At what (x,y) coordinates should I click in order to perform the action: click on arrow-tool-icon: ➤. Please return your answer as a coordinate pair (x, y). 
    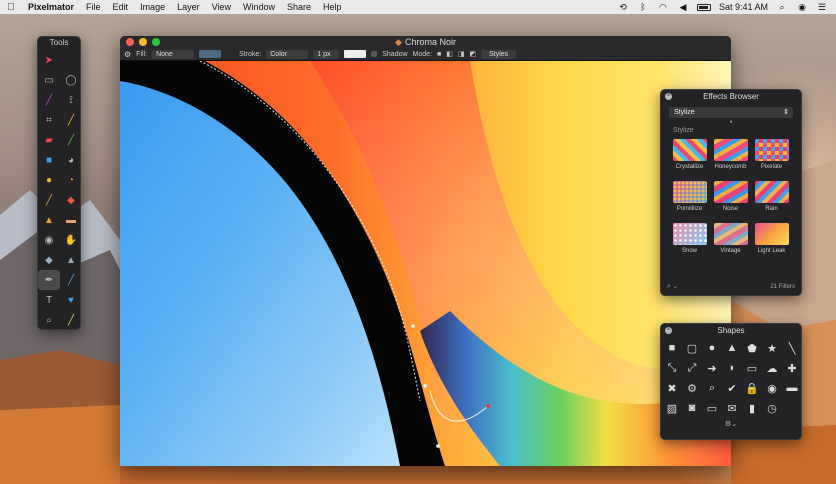
    Looking at the image, I should click on (49, 60).